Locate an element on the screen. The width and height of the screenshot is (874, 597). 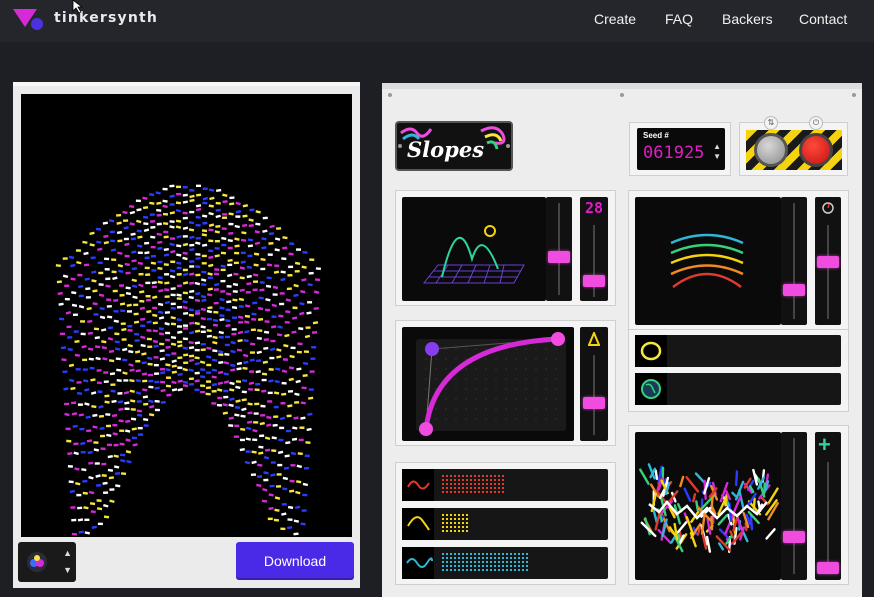
globe-icon is located at coordinates (651, 389).